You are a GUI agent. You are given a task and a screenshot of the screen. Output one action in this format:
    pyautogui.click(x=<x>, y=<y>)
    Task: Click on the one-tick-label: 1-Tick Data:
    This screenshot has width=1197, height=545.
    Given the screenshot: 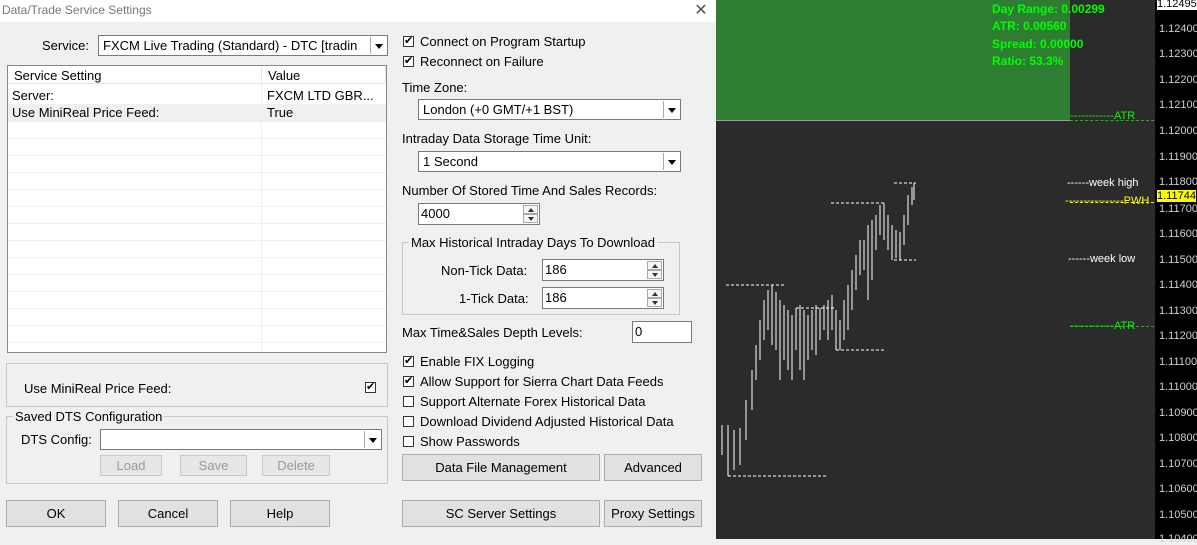 What is the action you would take?
    pyautogui.click(x=494, y=298)
    